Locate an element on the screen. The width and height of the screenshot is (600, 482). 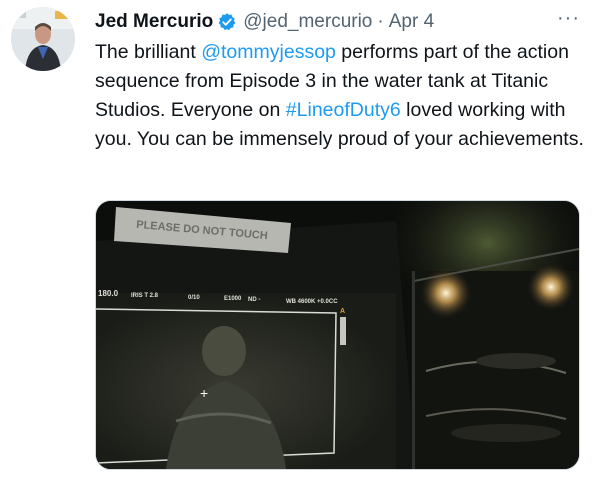
studio-light-right is located at coordinates (551, 287).